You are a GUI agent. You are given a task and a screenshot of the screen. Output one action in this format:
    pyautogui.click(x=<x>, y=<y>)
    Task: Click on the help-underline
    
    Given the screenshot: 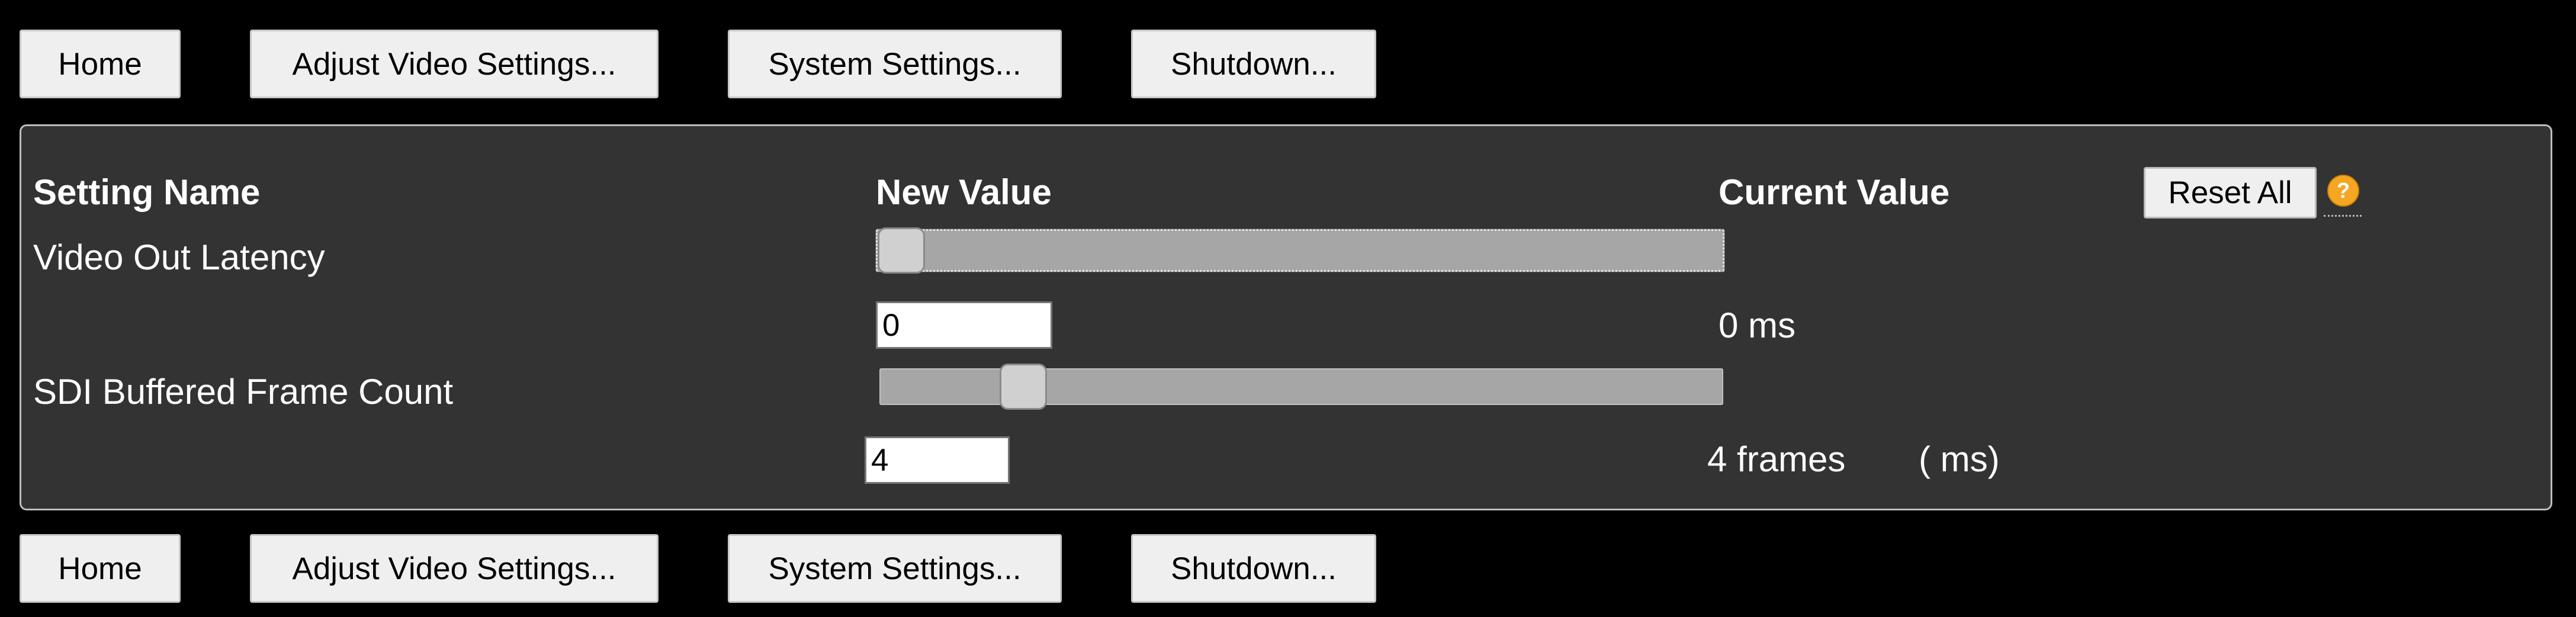 What is the action you would take?
    pyautogui.click(x=2343, y=216)
    